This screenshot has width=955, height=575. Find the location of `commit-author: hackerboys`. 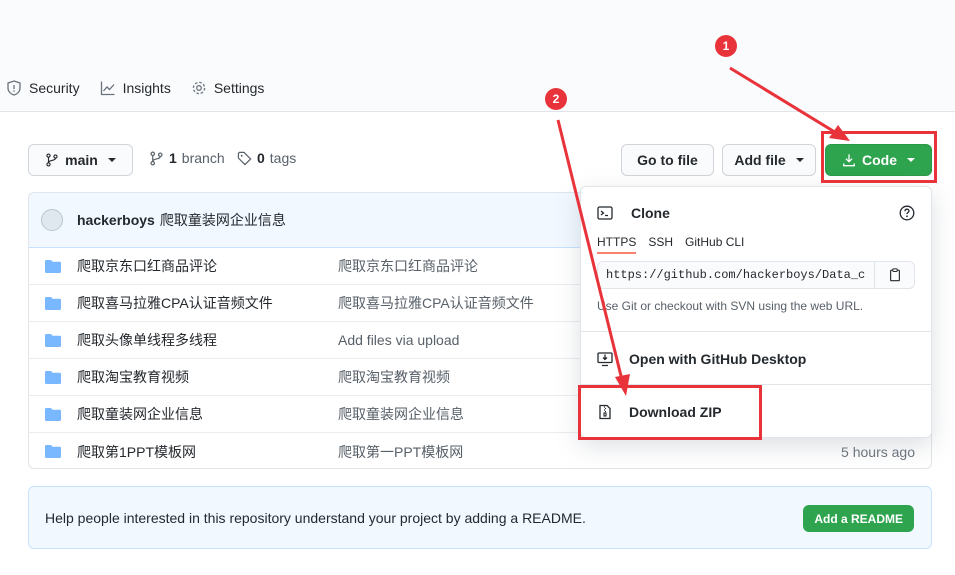

commit-author: hackerboys is located at coordinates (116, 220).